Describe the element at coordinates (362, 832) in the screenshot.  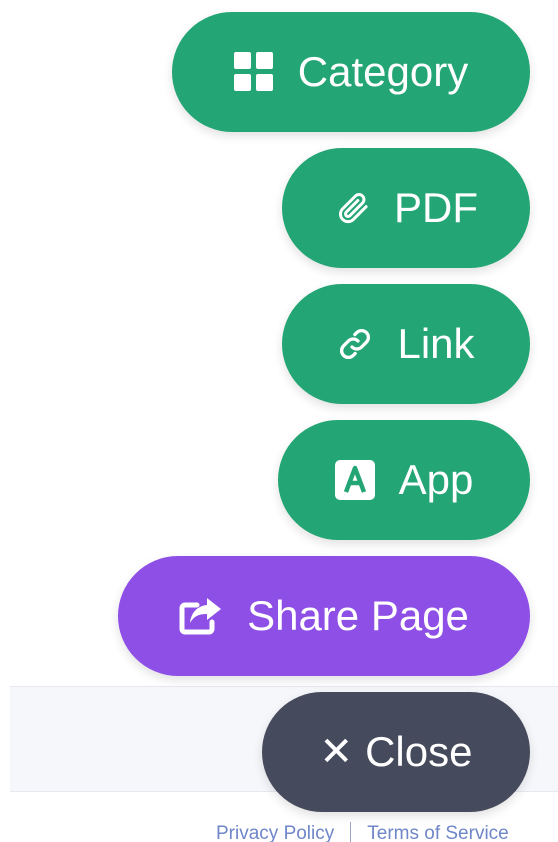
I see `footer-links: Privacy Policy Terms of Service` at that location.